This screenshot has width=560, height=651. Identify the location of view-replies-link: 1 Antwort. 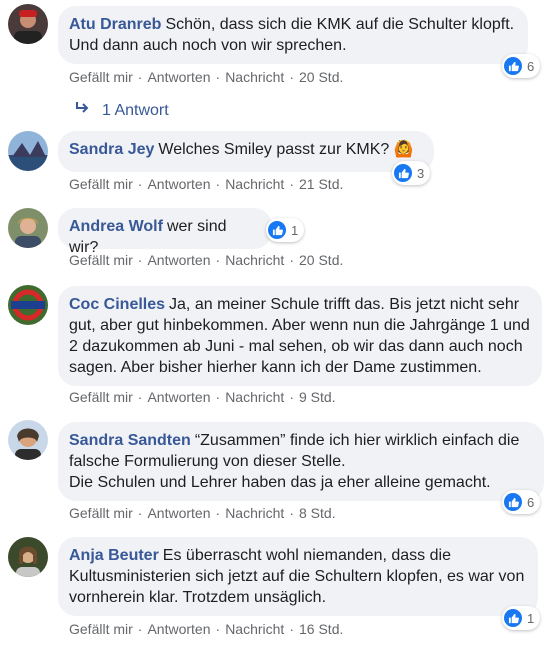
(121, 110).